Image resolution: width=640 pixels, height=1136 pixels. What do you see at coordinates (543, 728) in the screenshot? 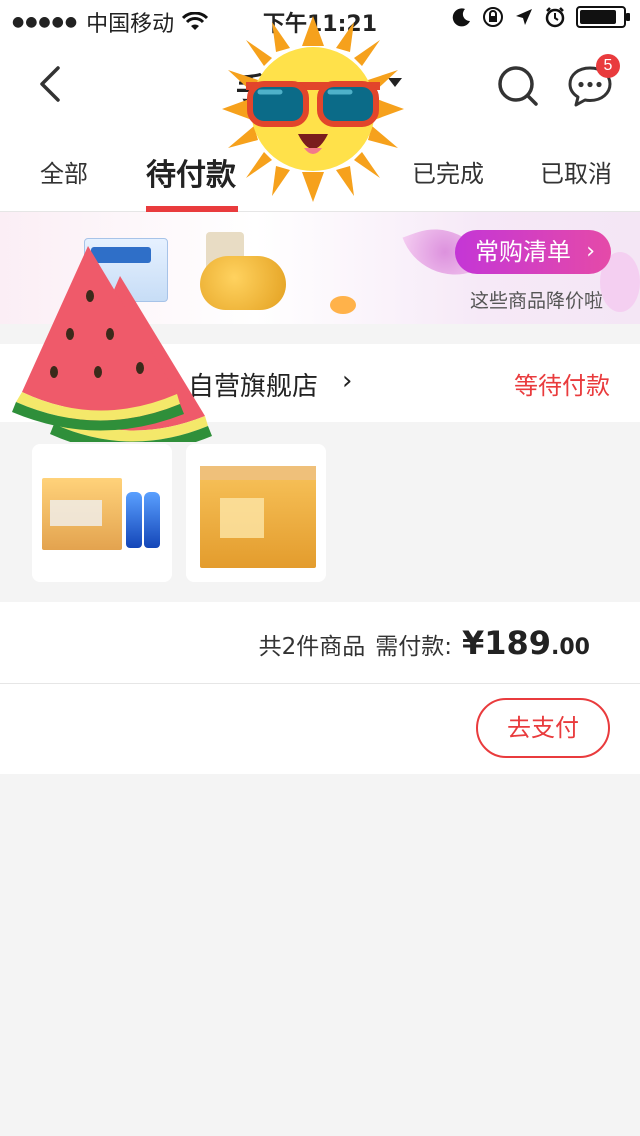
I see `pay-button: 去支付` at bounding box center [543, 728].